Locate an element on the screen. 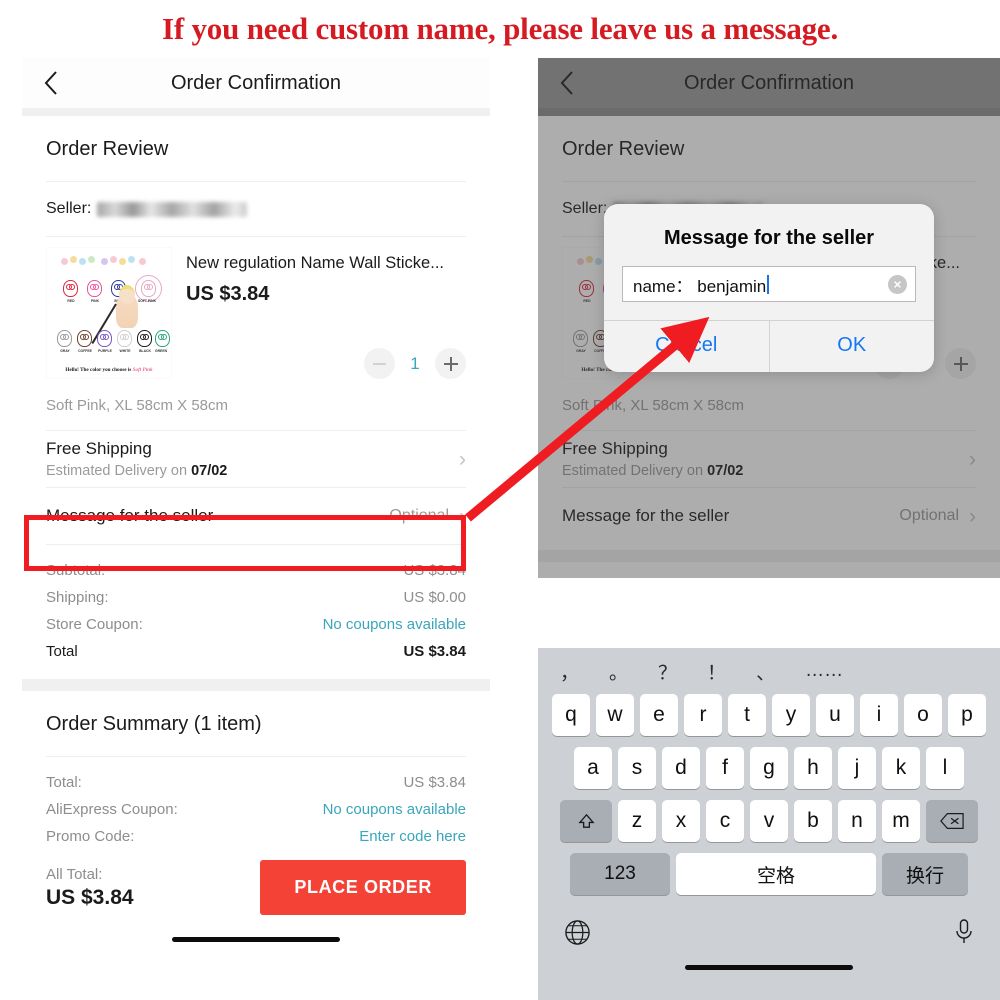 This screenshot has width=1000, height=1000. microphone-icon is located at coordinates (964, 934).